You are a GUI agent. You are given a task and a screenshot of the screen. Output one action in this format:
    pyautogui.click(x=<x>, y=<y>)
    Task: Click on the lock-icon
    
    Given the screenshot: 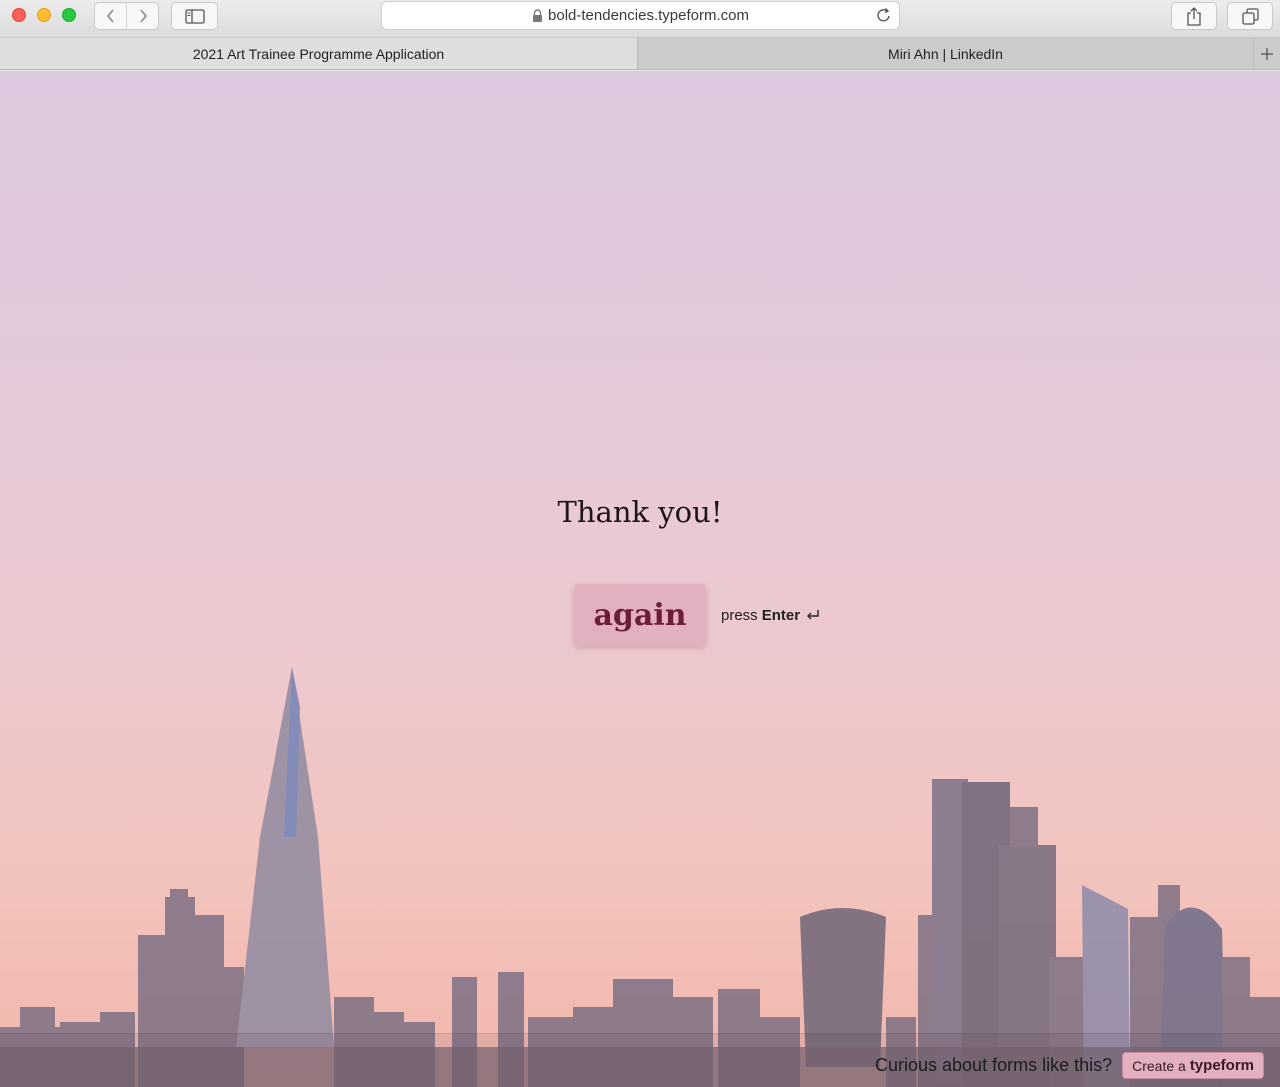 What is the action you would take?
    pyautogui.click(x=537, y=15)
    